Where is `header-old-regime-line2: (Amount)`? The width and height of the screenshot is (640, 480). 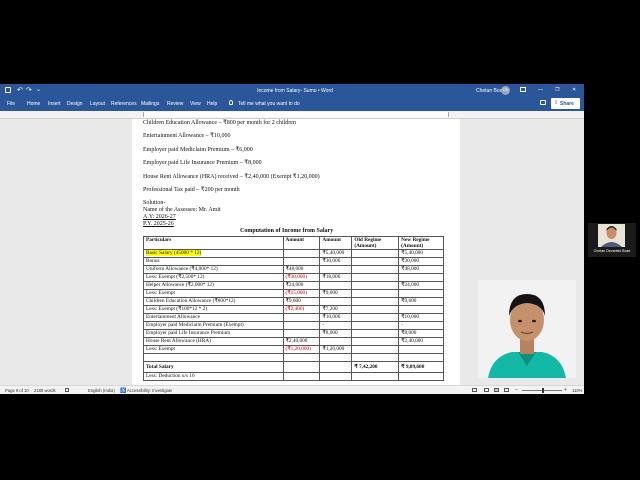
header-old-regime-line2: (Amount) is located at coordinates (365, 246).